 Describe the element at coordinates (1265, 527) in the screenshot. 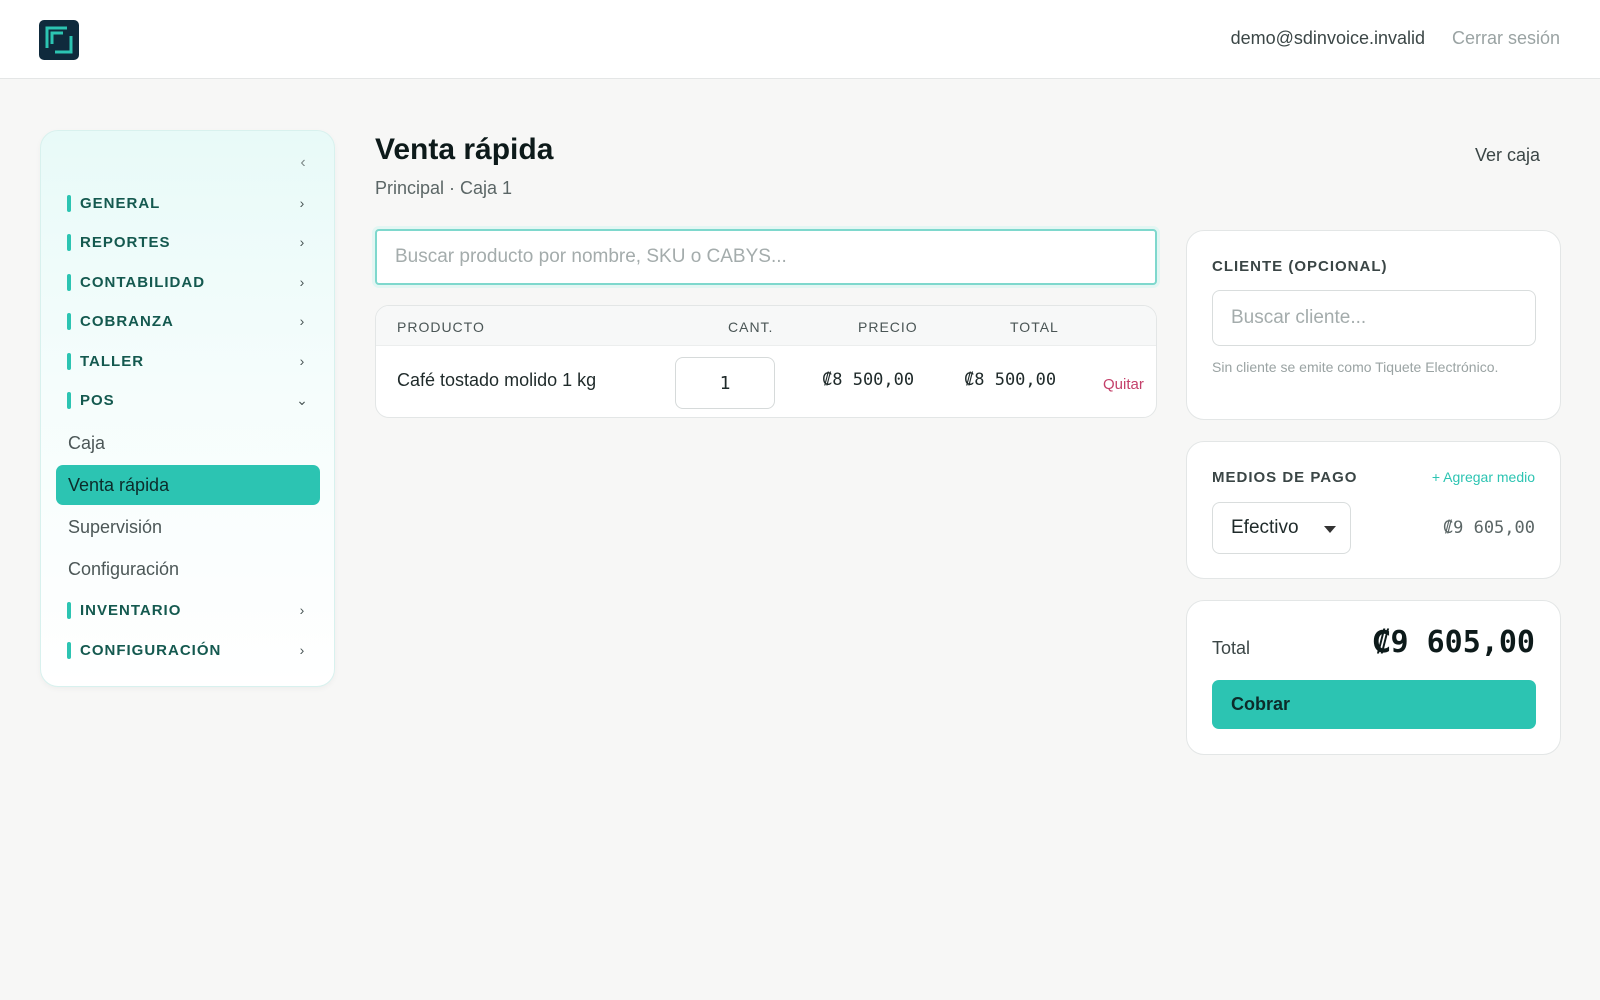

I see `payment-method-value: Efectivo` at that location.